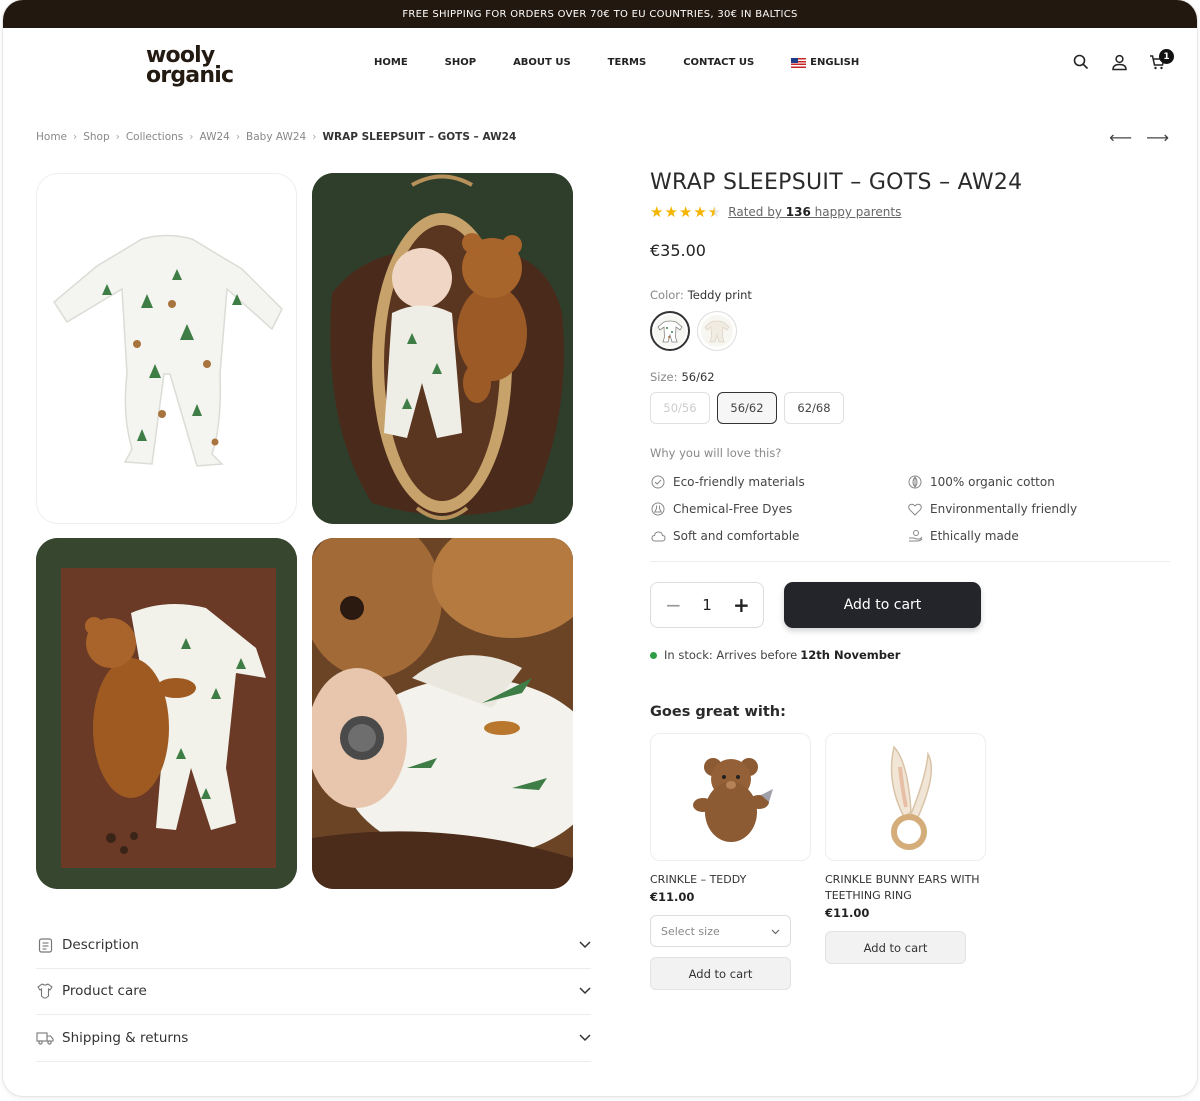  Describe the element at coordinates (1166, 56) in the screenshot. I see `cart-count-badge: 1` at that location.